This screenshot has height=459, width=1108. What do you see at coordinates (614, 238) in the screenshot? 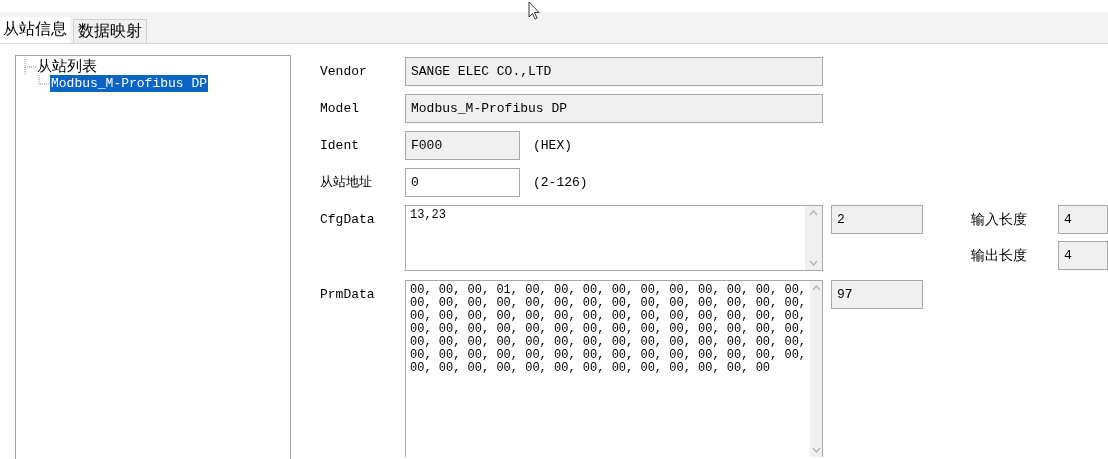
I see `text-area: 13,23` at bounding box center [614, 238].